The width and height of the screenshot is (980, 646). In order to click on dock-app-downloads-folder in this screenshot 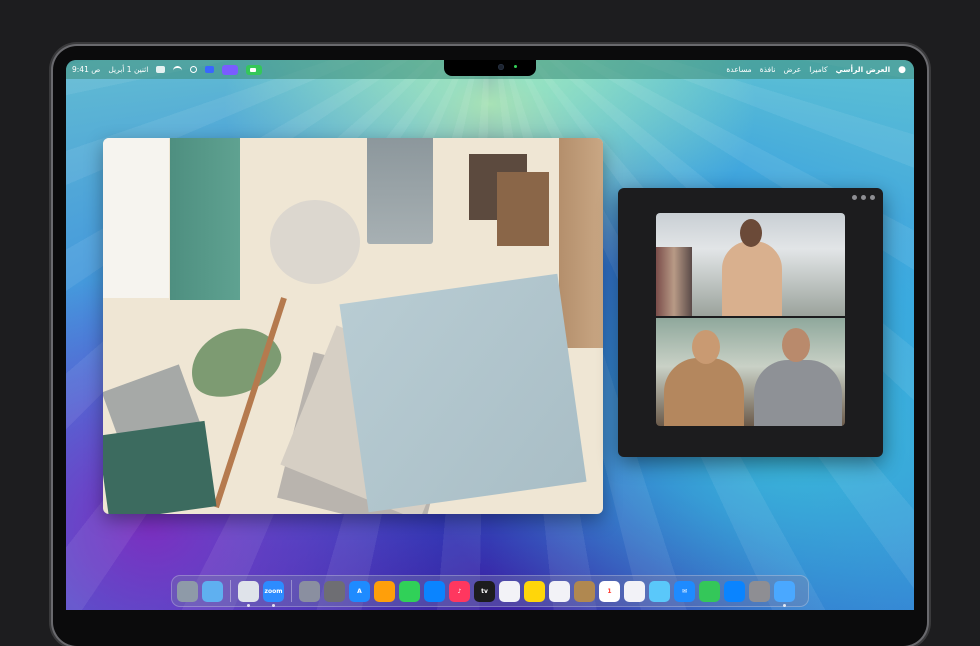, I will do `click(212, 591)`.